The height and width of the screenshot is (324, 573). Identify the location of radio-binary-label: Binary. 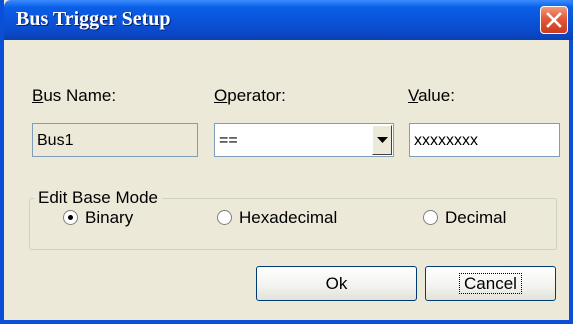
(109, 218).